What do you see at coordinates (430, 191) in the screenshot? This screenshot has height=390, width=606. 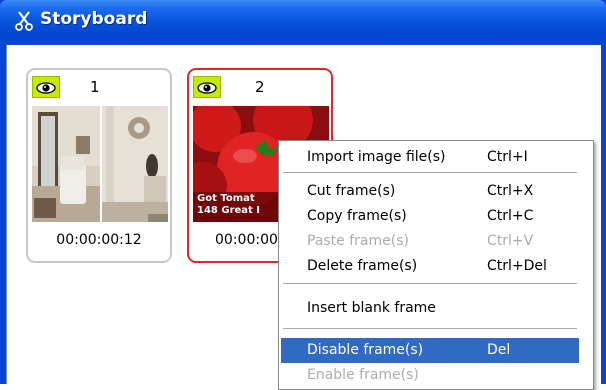 I see `menu-item-cut-frame: Cut frame(s) Ctrl+X` at bounding box center [430, 191].